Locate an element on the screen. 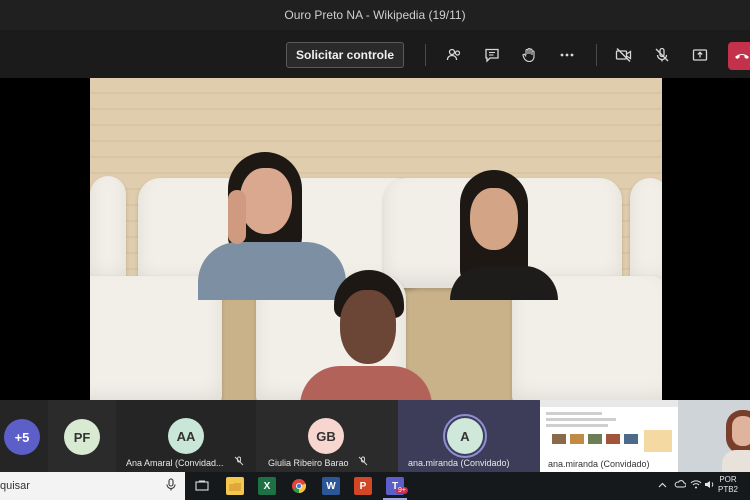  avatar: AA is located at coordinates (186, 436).